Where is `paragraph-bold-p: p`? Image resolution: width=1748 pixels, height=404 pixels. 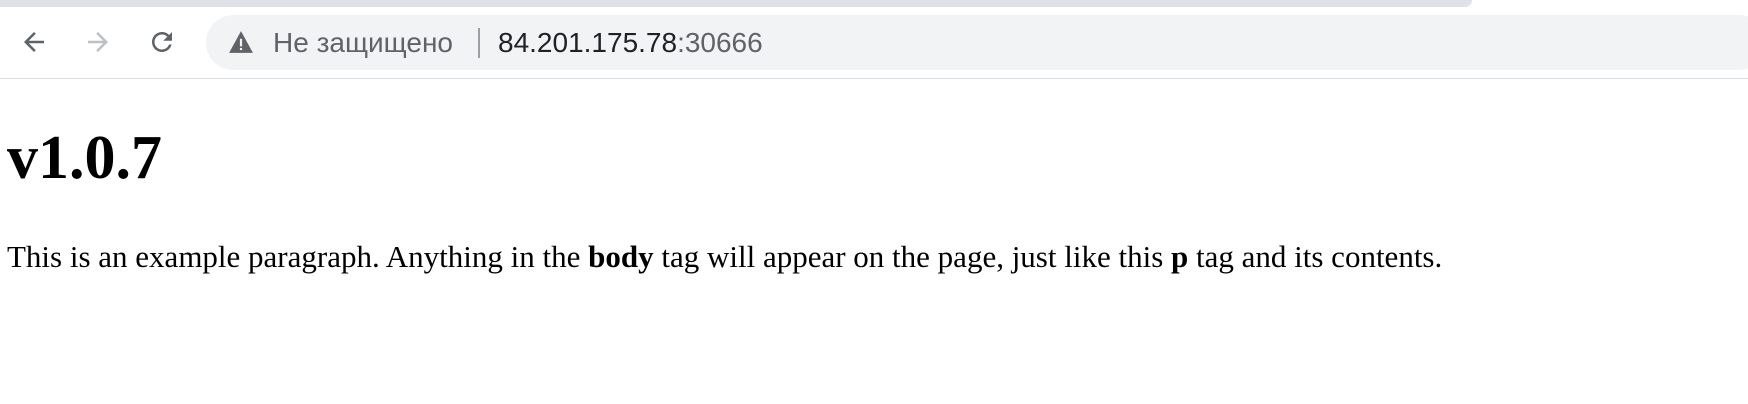 paragraph-bold-p: p is located at coordinates (1180, 256).